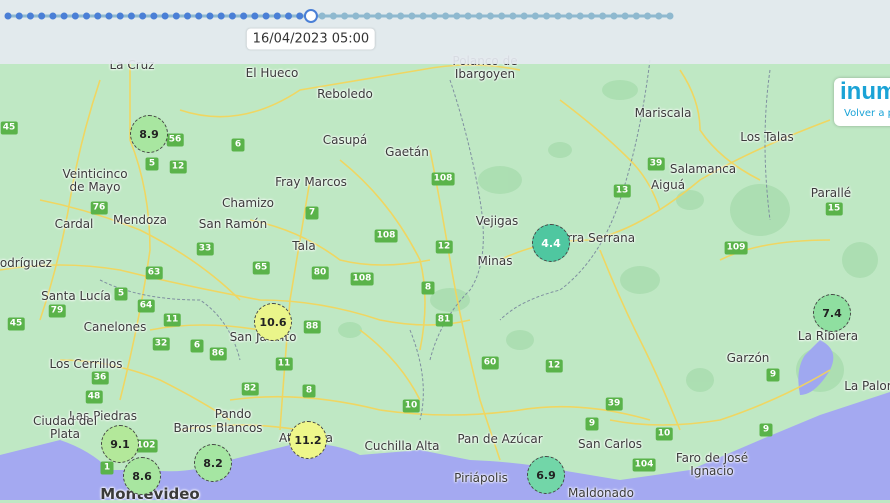 This screenshot has height=503, width=890. What do you see at coordinates (310, 16) in the screenshot?
I see `timeline-handle` at bounding box center [310, 16].